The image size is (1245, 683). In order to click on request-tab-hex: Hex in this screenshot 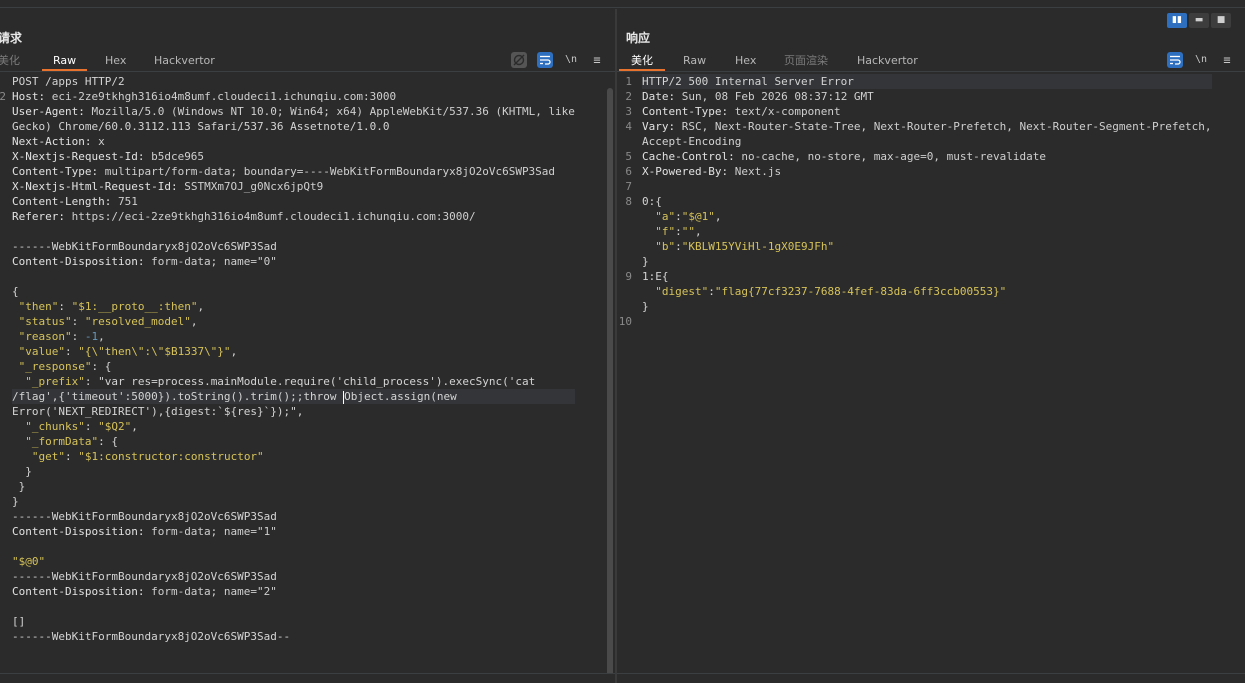, I will do `click(115, 61)`.